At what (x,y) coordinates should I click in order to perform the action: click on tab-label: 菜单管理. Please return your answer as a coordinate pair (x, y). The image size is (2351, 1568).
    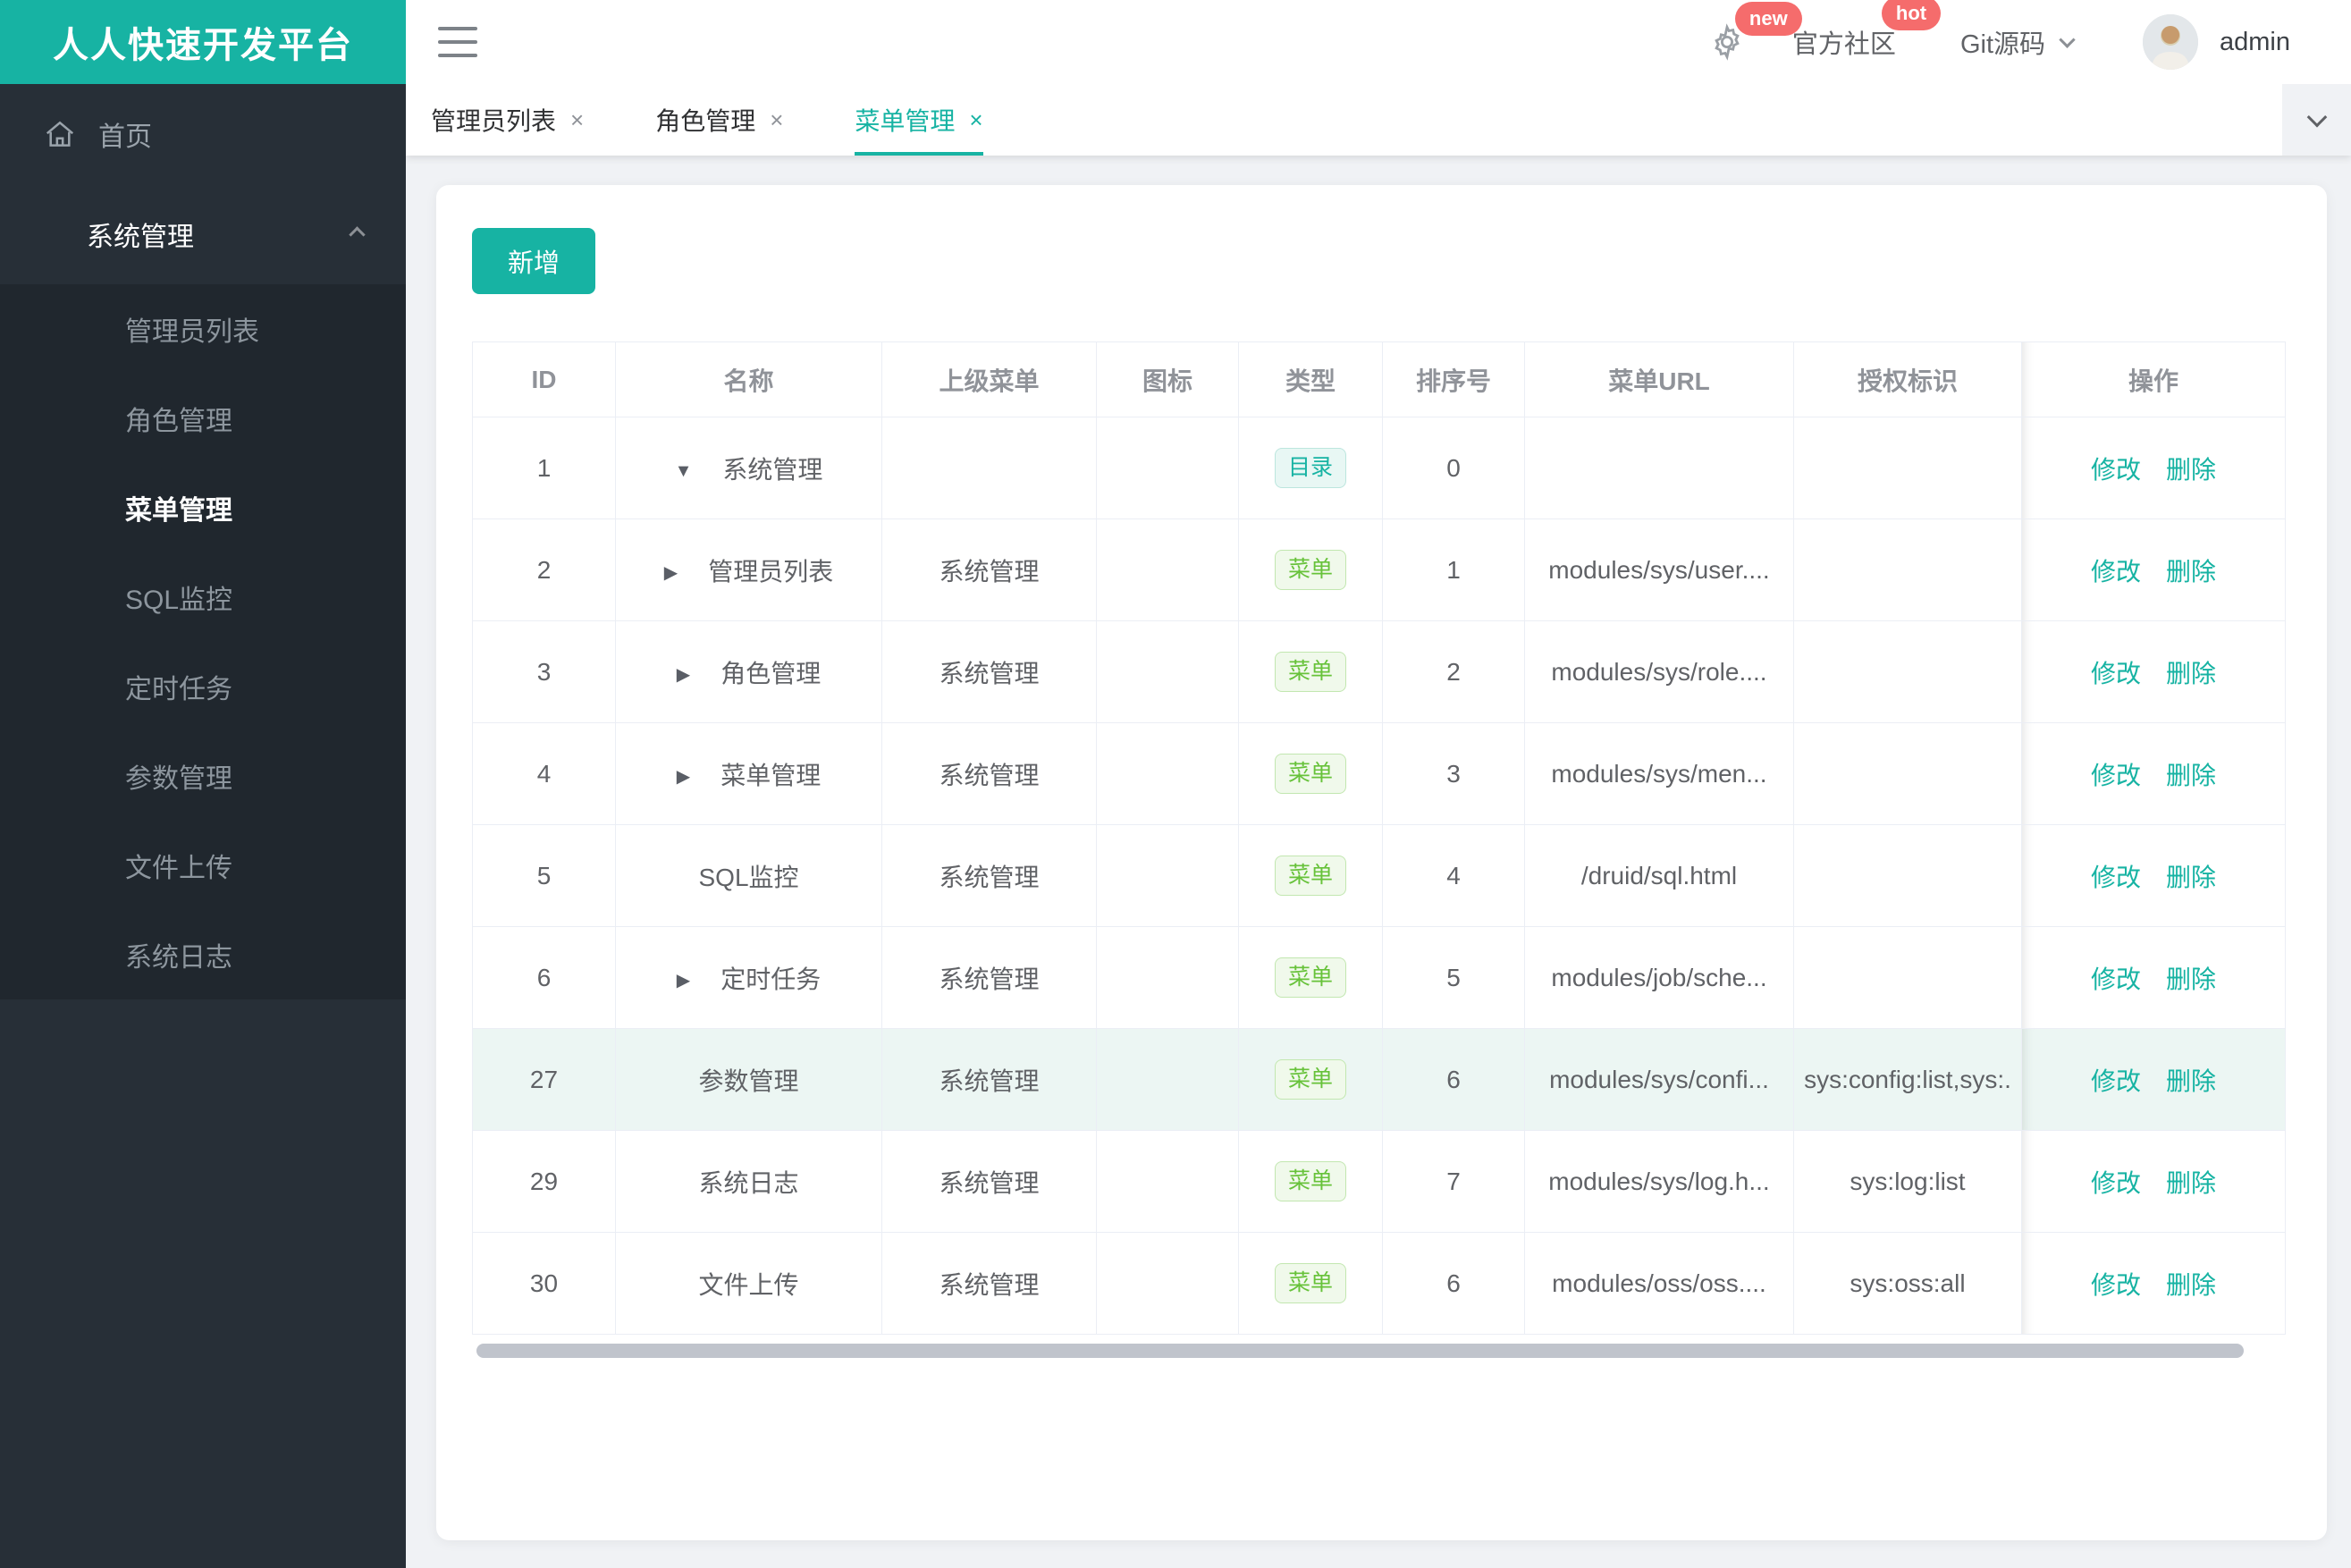
    Looking at the image, I should click on (905, 121).